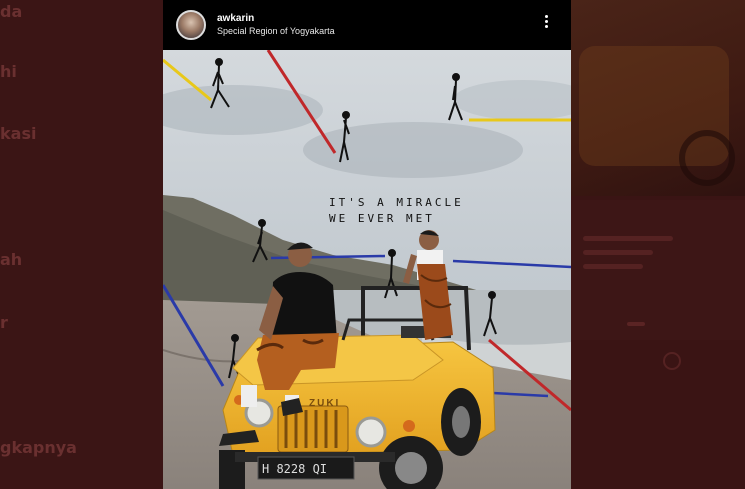  I want to click on post-header: awkarin Special Region of Yogyakarta, so click(367, 25).